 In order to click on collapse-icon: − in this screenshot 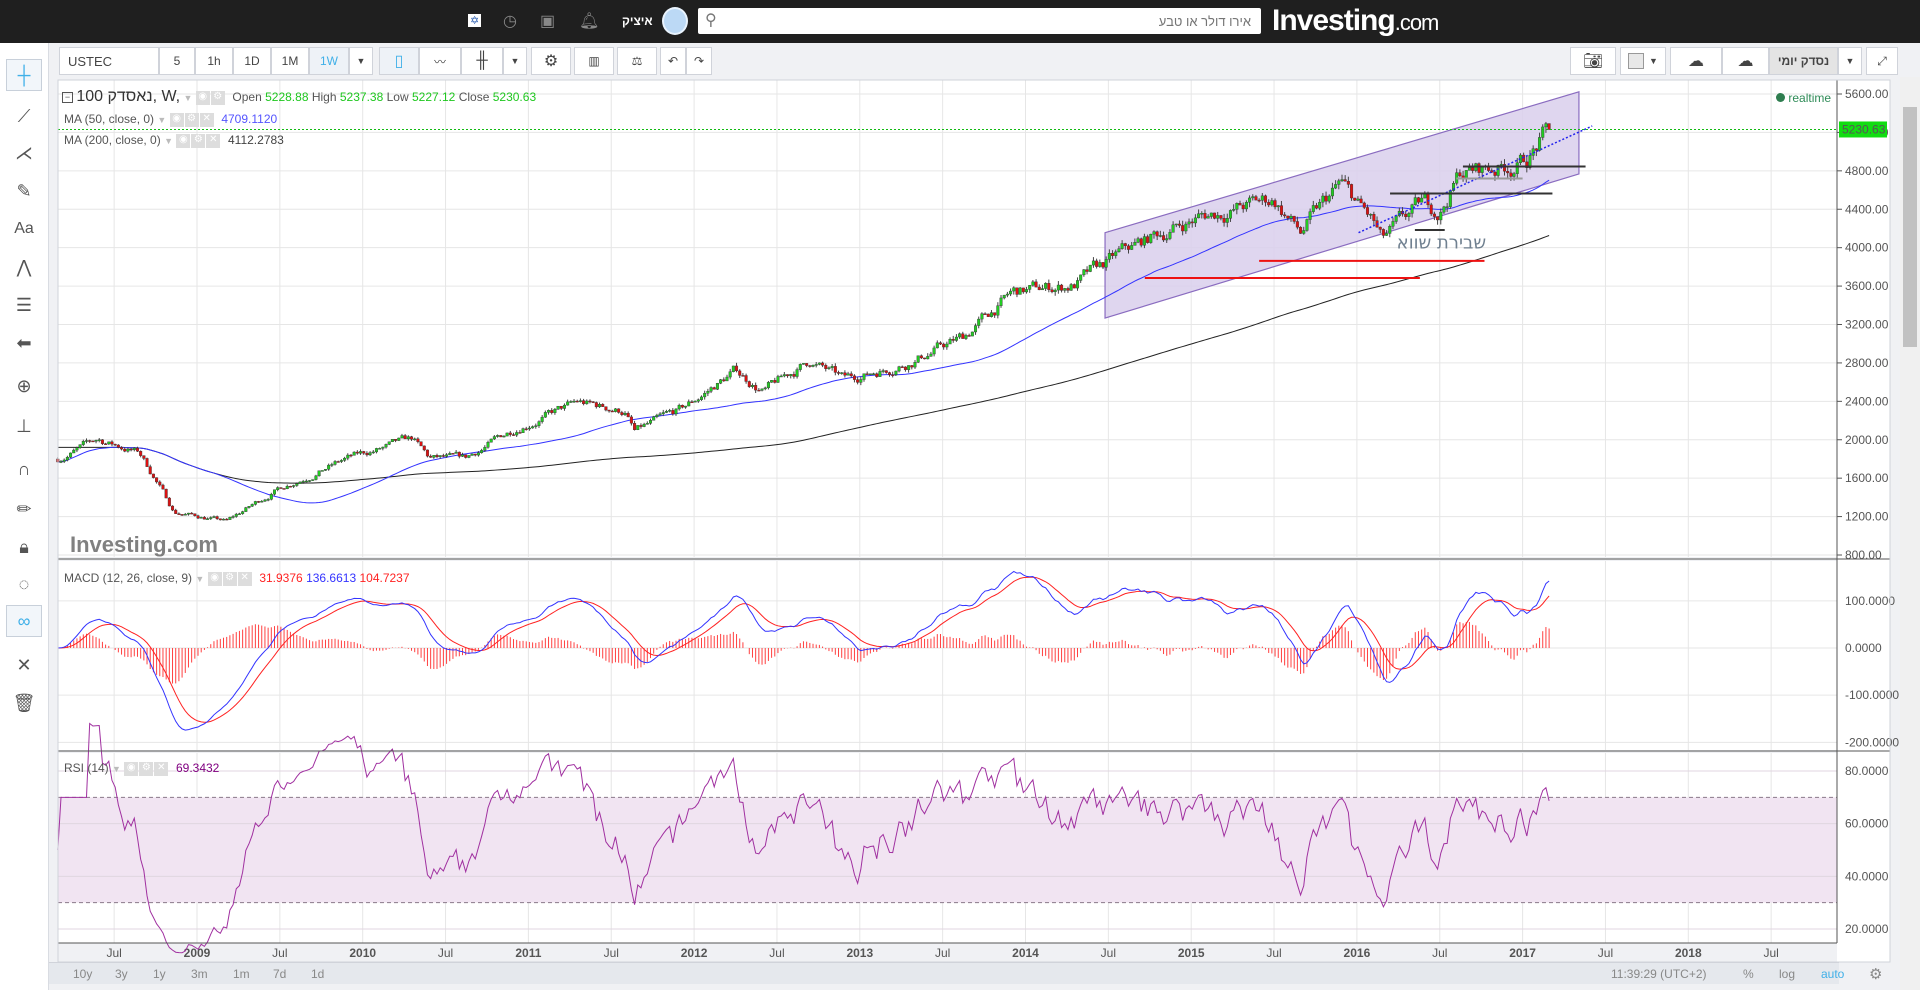, I will do `click(67, 98)`.